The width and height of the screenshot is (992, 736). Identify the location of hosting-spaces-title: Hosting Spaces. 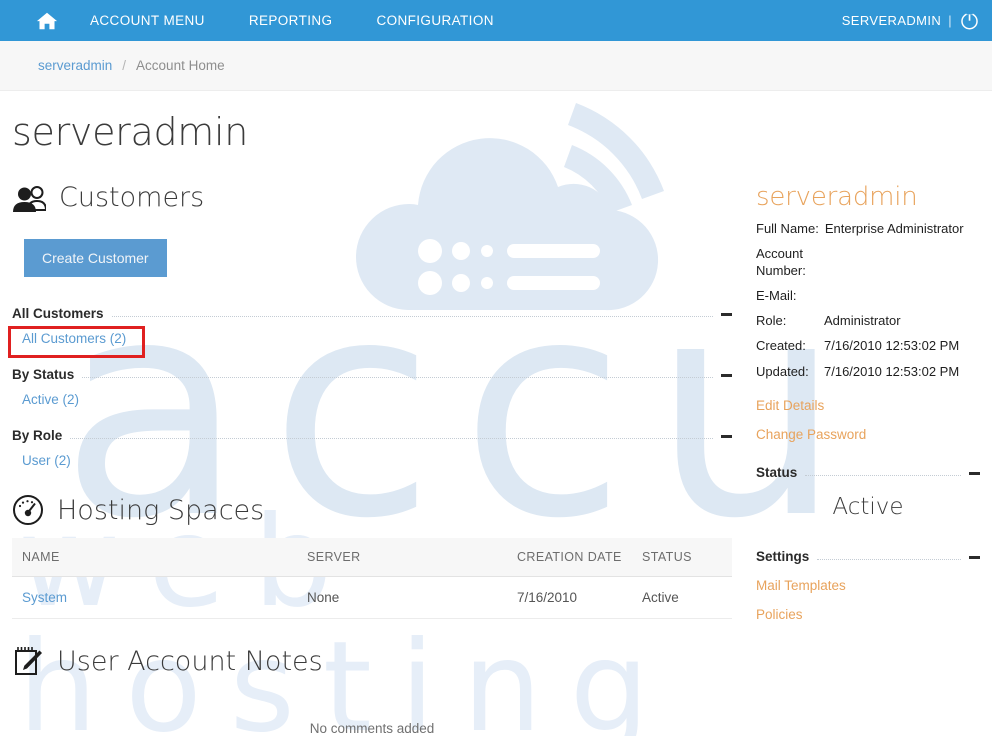
(161, 510).